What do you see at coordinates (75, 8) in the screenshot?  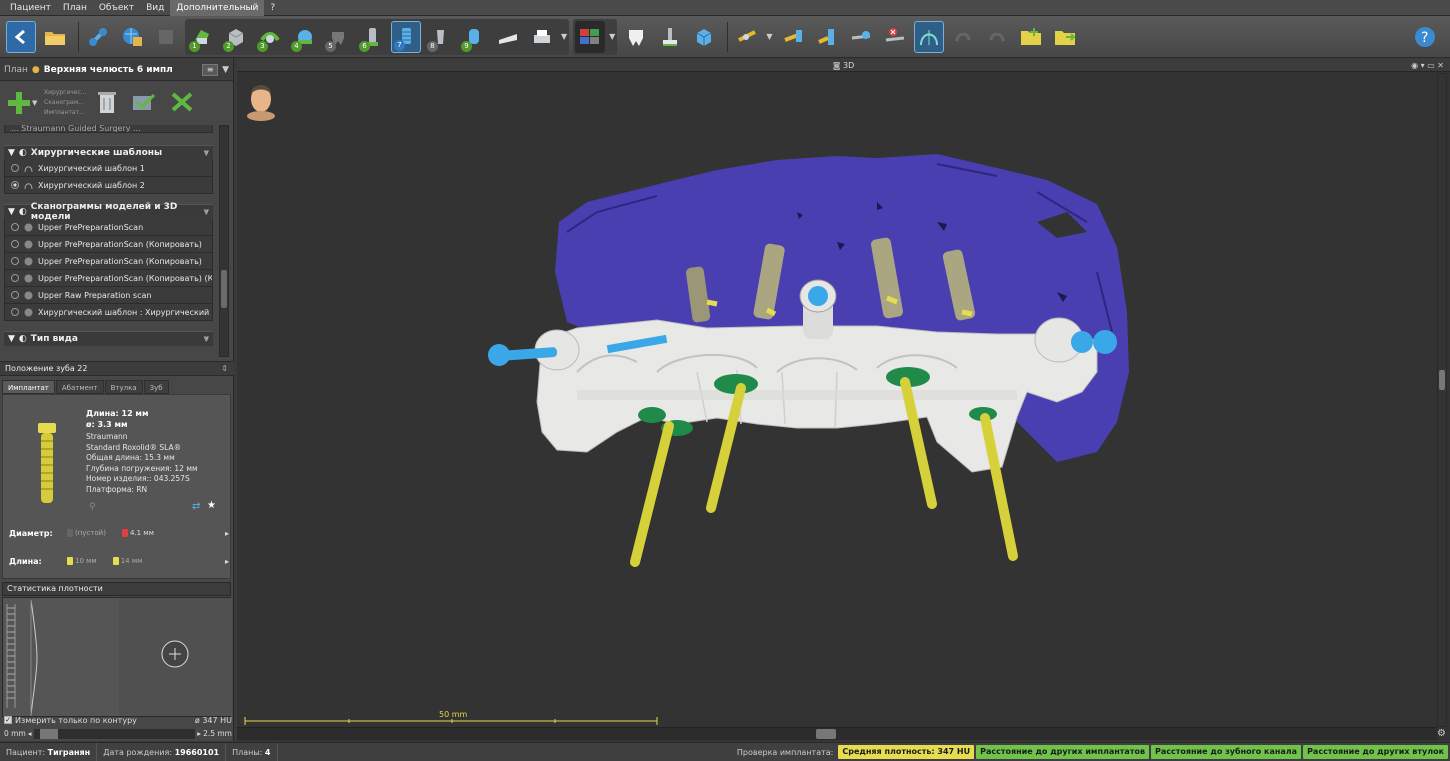 I see `menu-plan: План` at bounding box center [75, 8].